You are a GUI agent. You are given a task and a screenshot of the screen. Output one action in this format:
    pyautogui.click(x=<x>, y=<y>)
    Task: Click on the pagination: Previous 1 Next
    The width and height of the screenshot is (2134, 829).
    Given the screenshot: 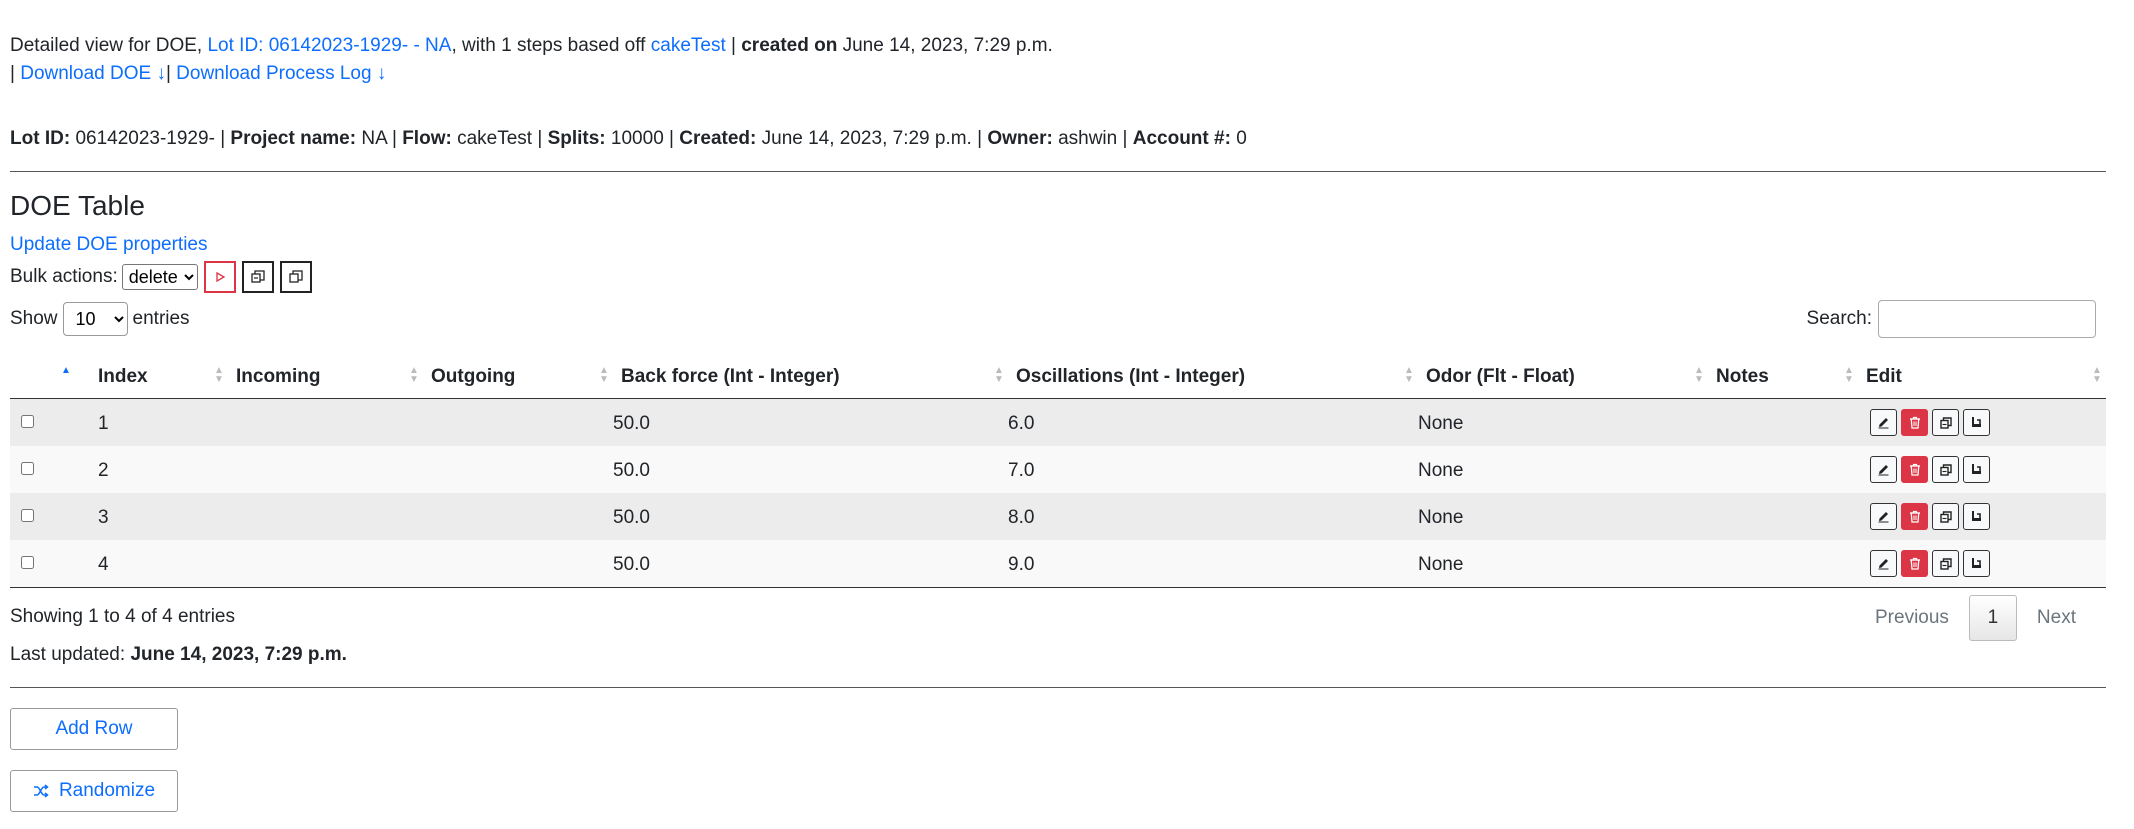 What is the action you would take?
    pyautogui.click(x=1975, y=618)
    